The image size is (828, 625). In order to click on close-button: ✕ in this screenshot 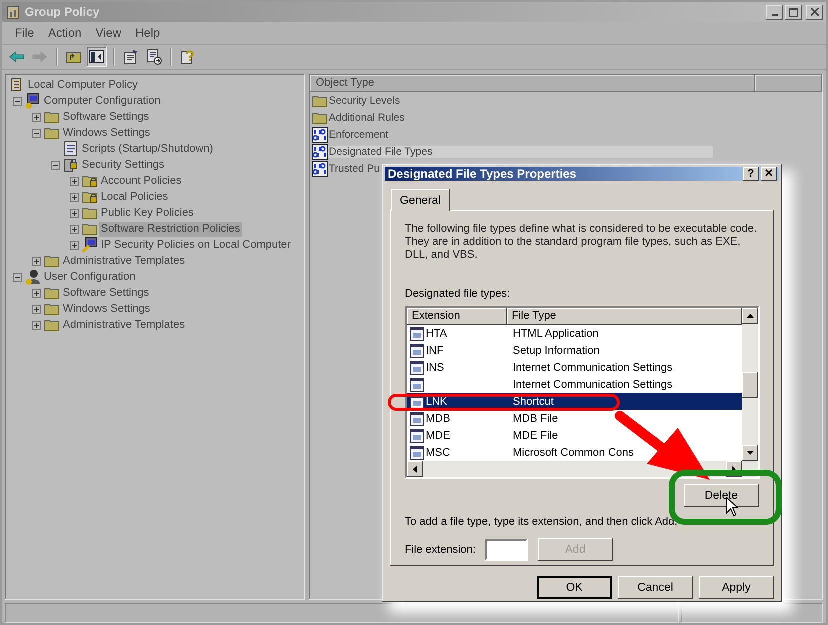, I will do `click(769, 174)`.